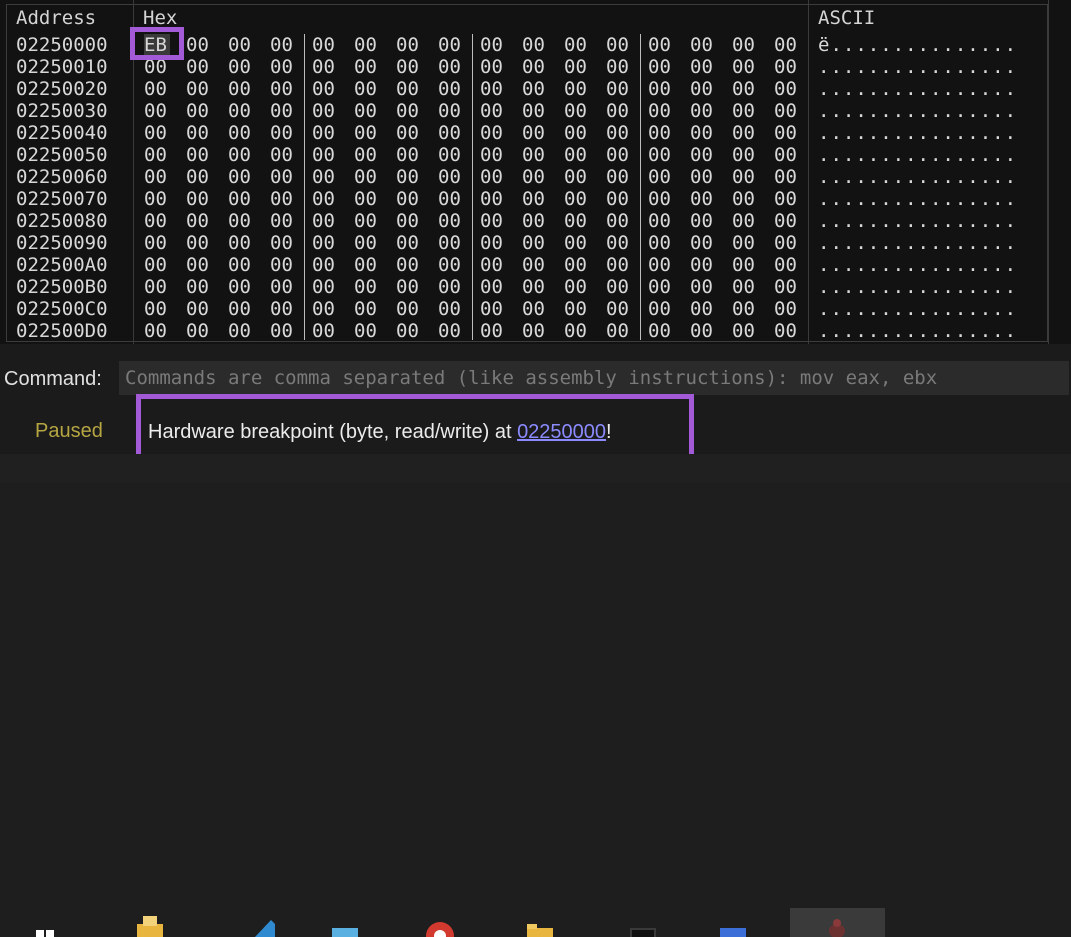  Describe the element at coordinates (56, 18) in the screenshot. I see `address-column-header: Address` at that location.